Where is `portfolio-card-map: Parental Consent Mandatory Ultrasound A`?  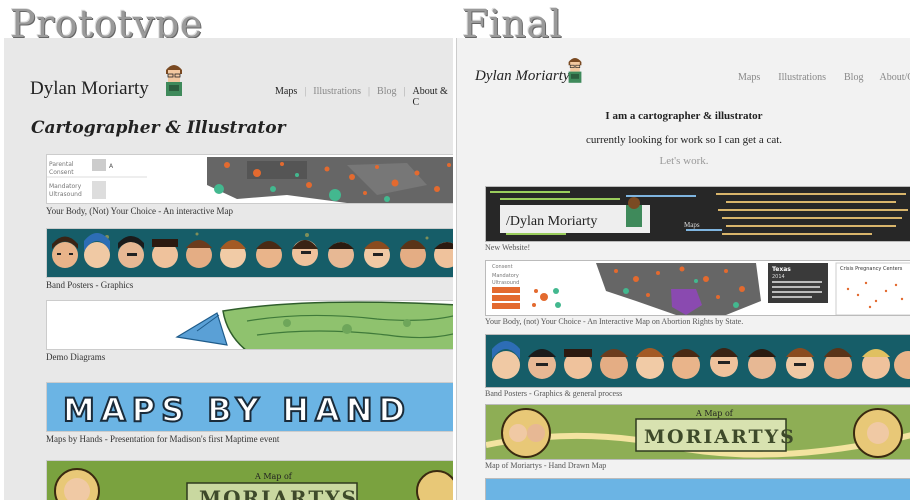 portfolio-card-map: Parental Consent Mandatory Ultrasound A is located at coordinates (249, 185).